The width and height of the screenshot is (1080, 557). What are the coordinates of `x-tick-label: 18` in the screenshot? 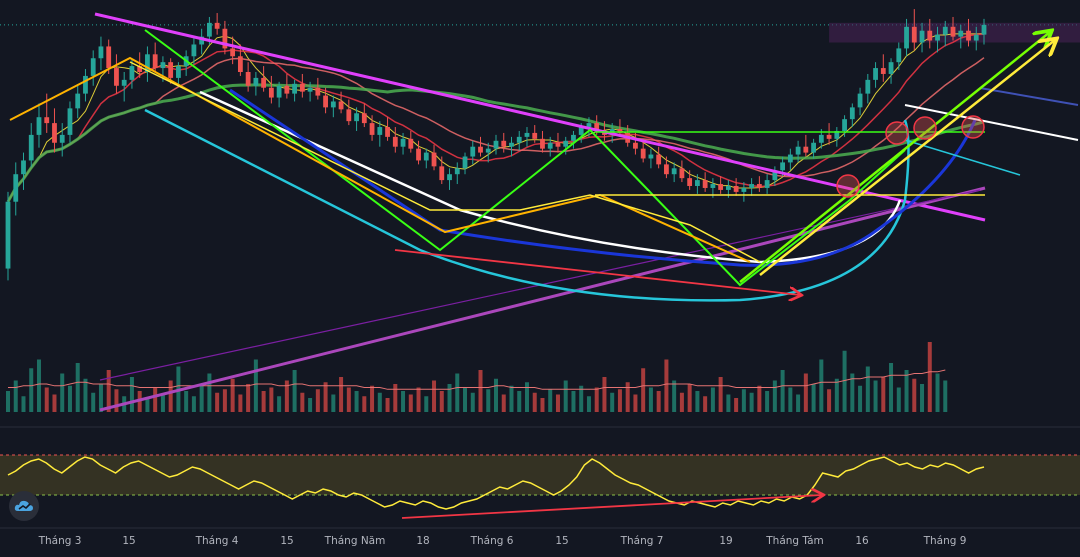 It's located at (422, 541).